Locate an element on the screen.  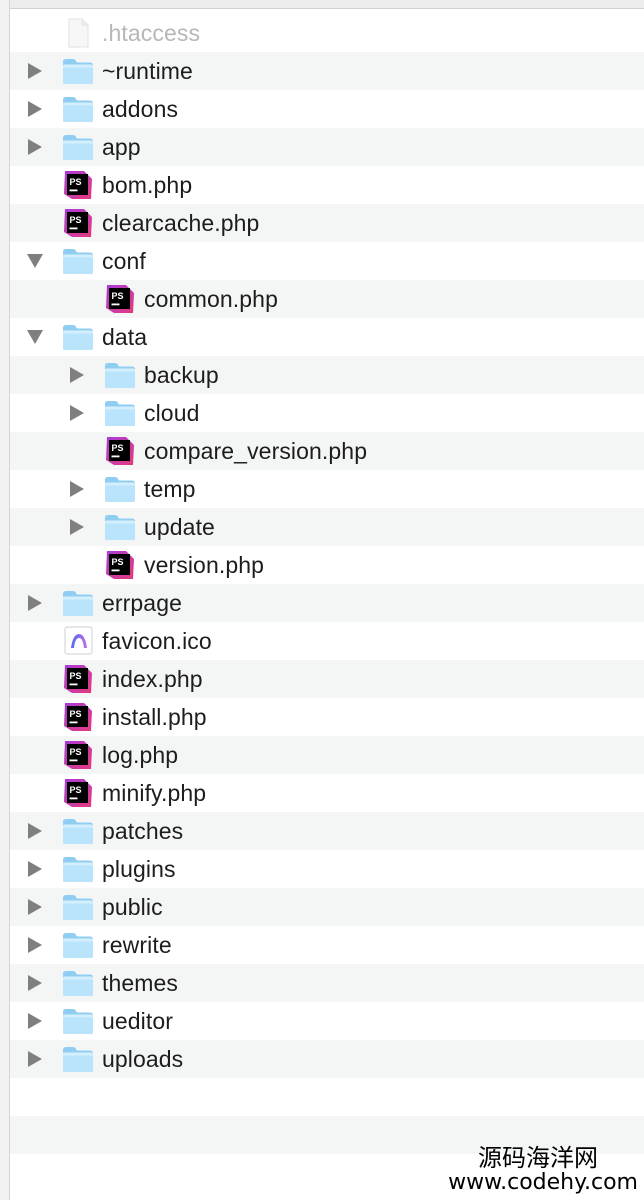
file-name-label: bom.php is located at coordinates (147, 185).